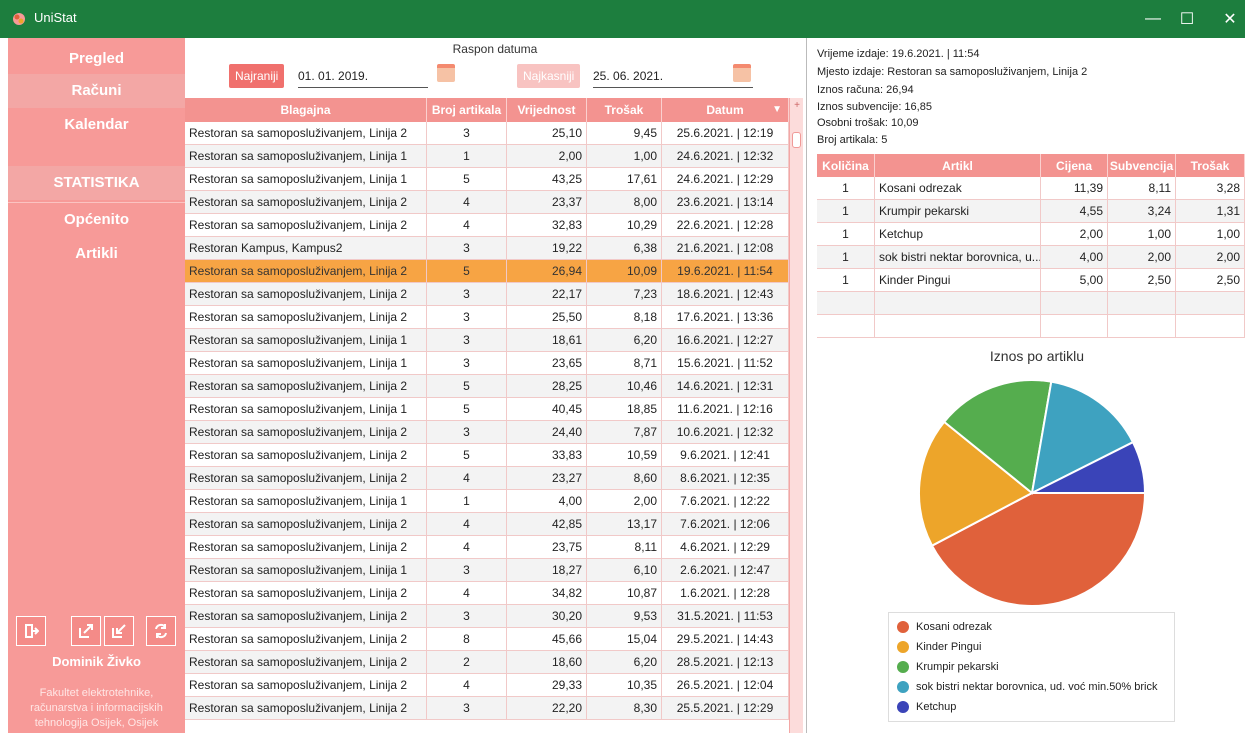 This screenshot has height=733, width=1245. Describe the element at coordinates (673, 76) in the screenshot. I see `date-to-field: 25. 06. 2021.` at that location.